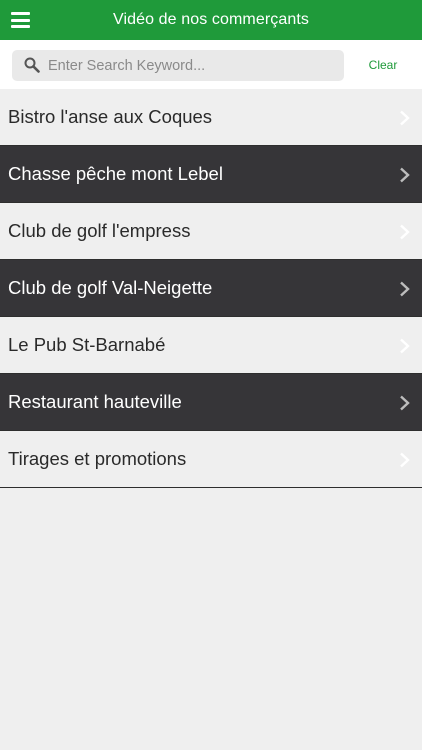 This screenshot has width=422, height=750. I want to click on clear-button: Clear, so click(383, 65).